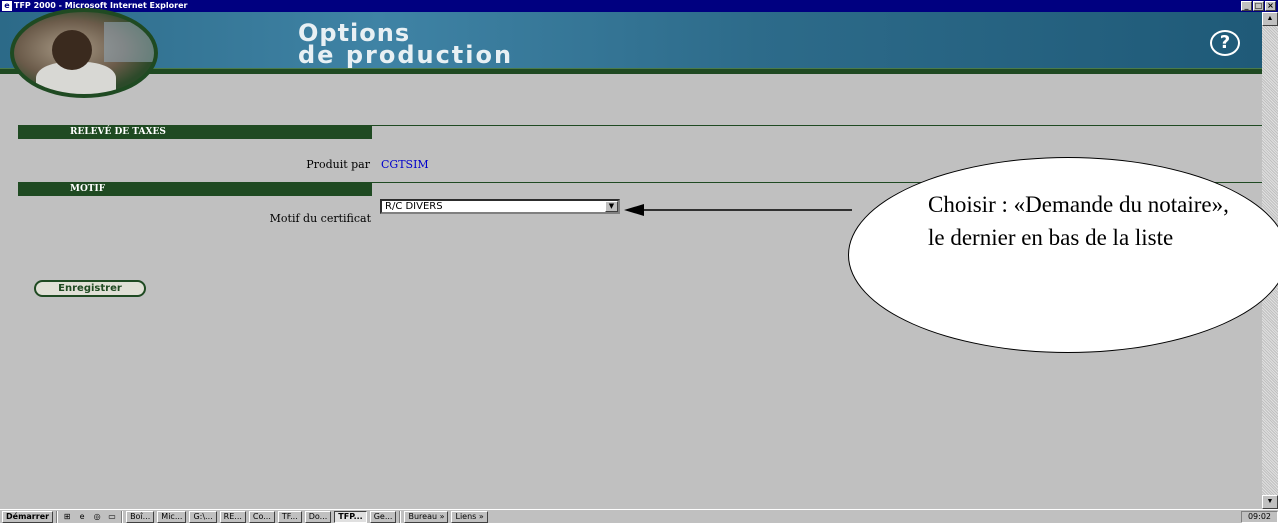  I want to click on show-desktop-icon: ⊞, so click(67, 517).